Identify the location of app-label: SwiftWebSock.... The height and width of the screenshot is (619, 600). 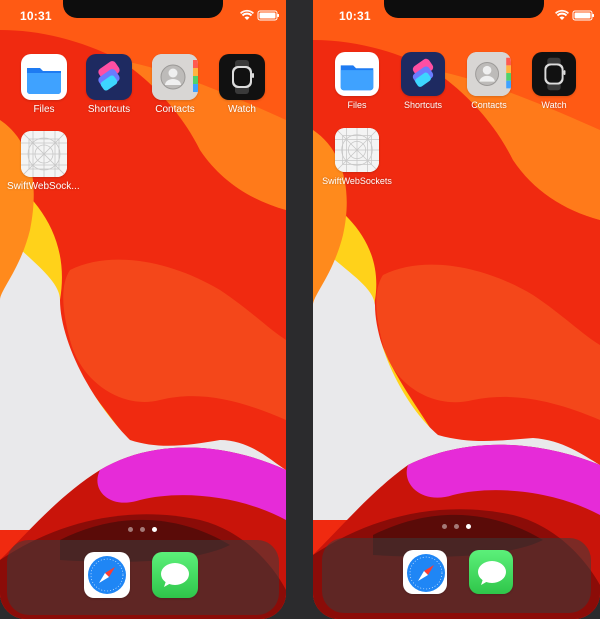
(43, 186).